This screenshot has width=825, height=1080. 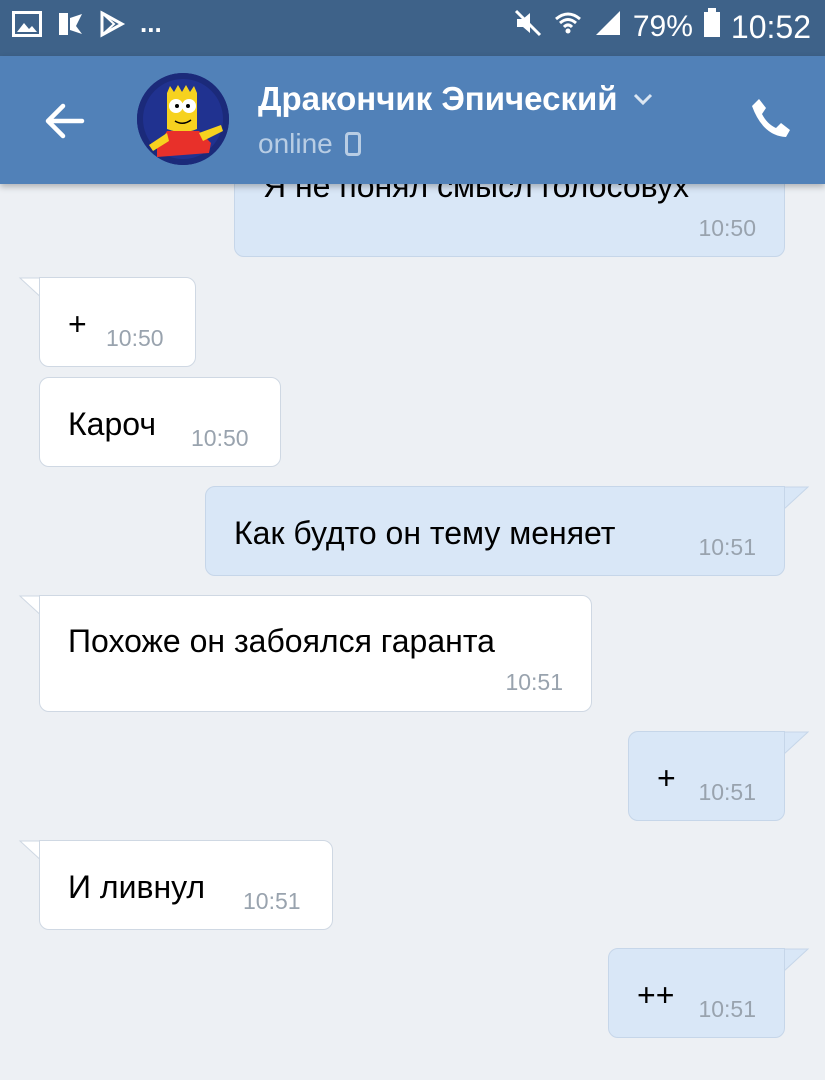 I want to click on back-button, so click(x=65, y=121).